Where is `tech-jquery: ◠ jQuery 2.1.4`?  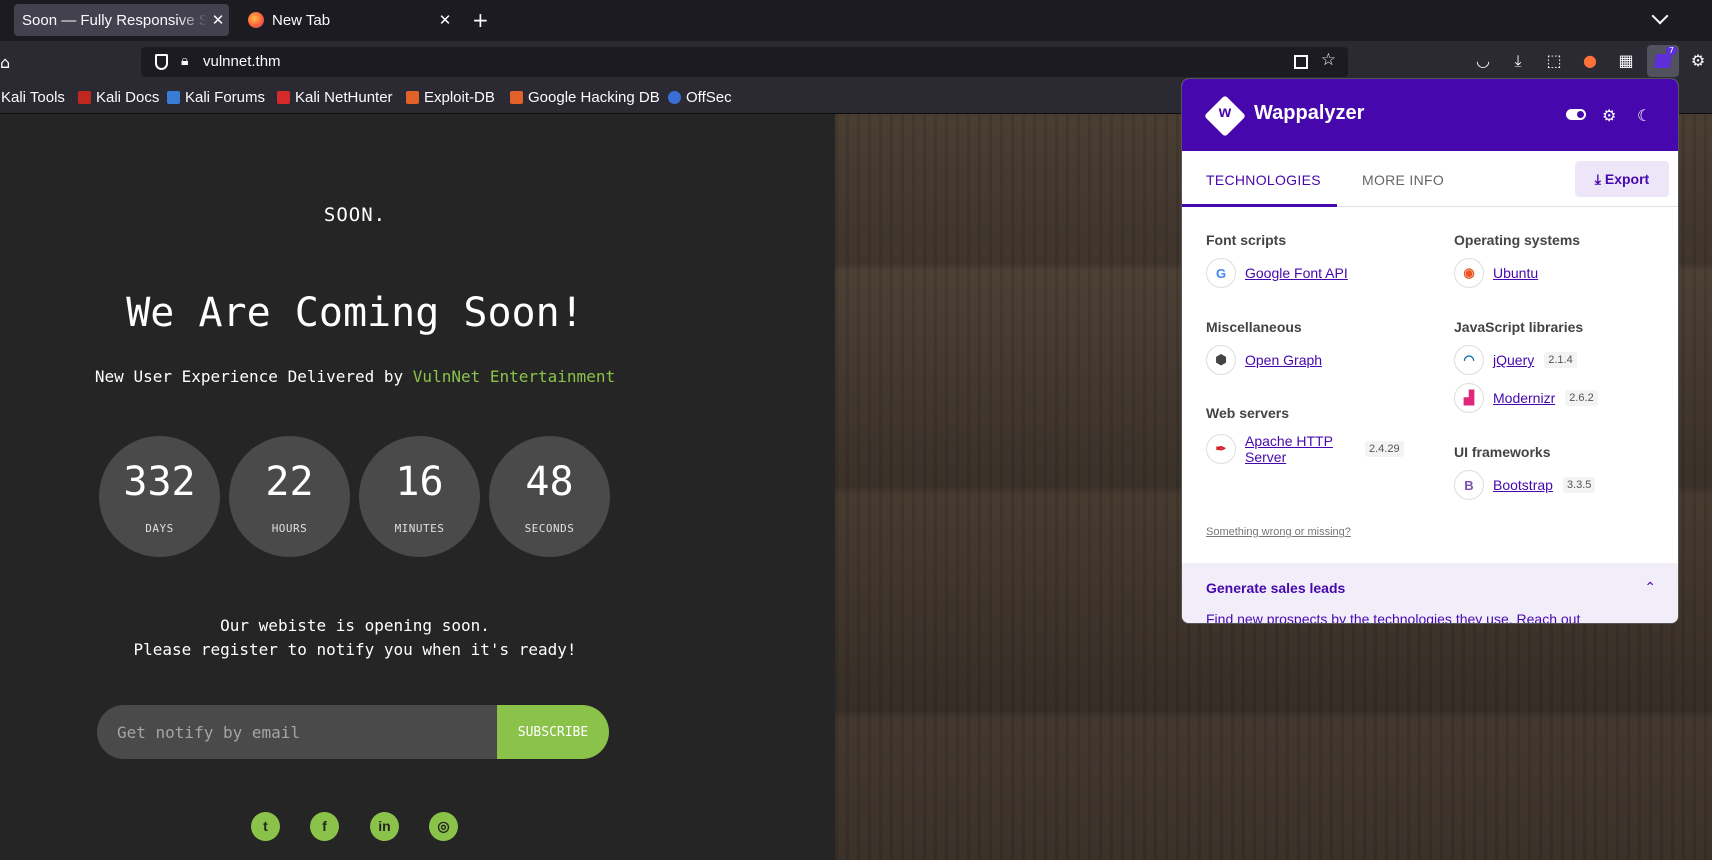
tech-jquery: ◠ jQuery 2.1.4 is located at coordinates (1515, 360).